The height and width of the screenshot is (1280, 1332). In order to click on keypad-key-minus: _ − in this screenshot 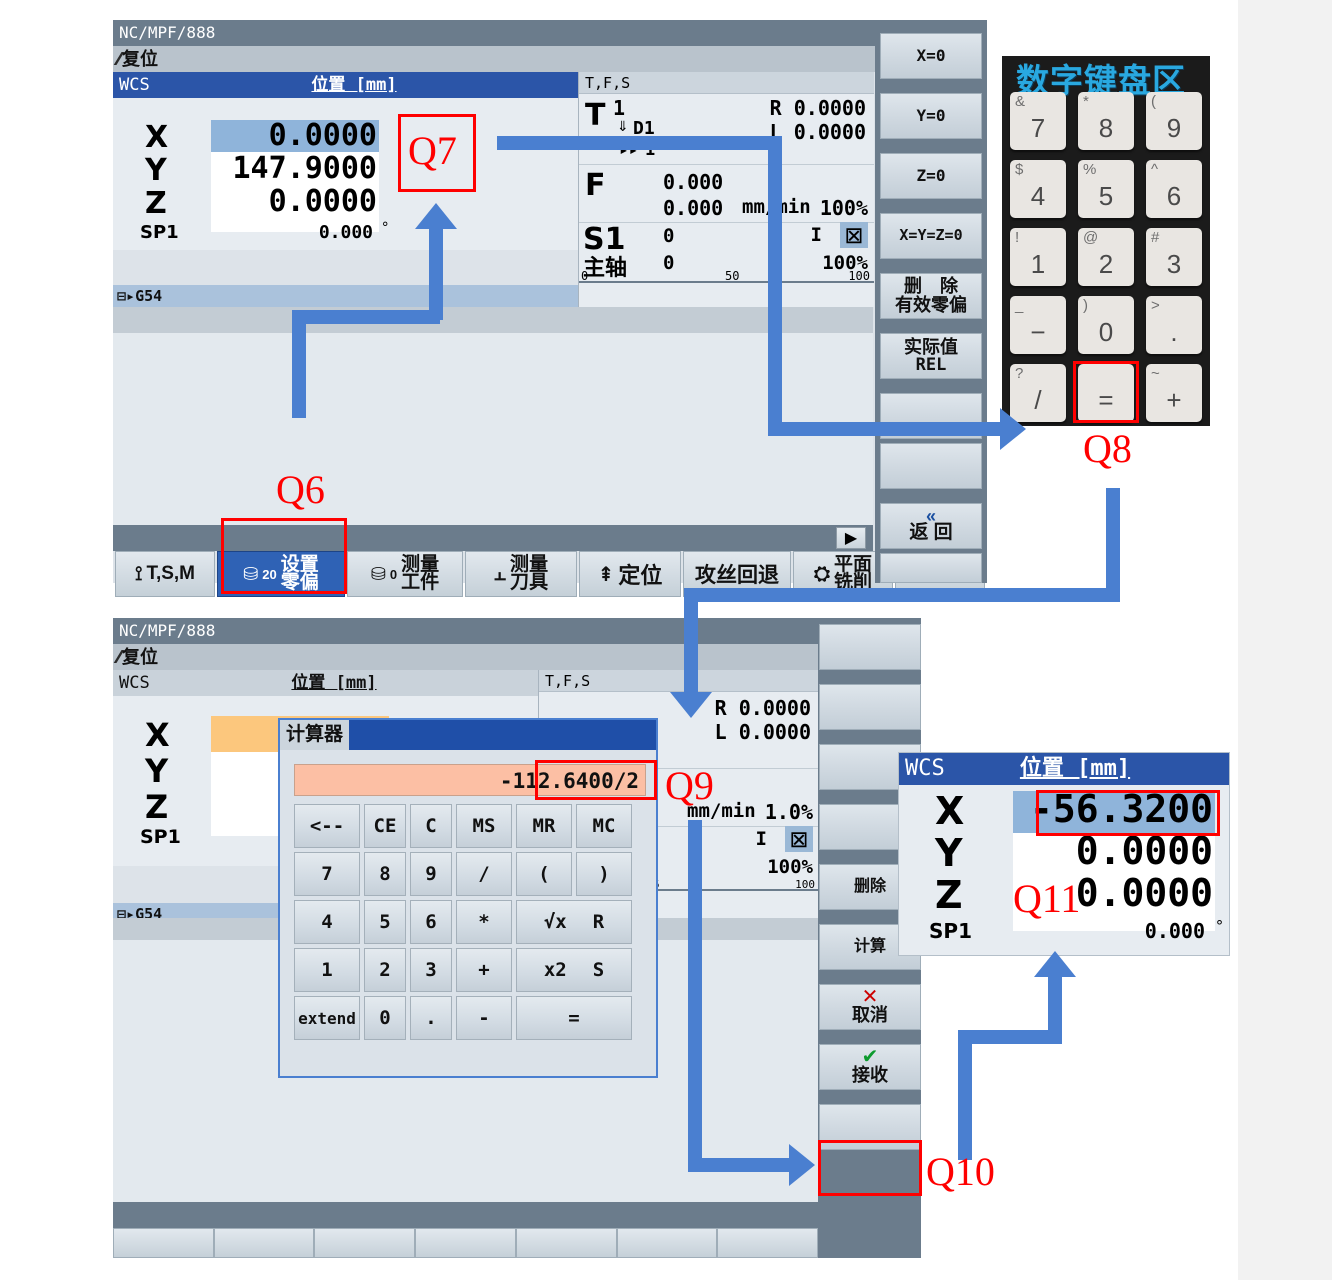, I will do `click(1038, 325)`.